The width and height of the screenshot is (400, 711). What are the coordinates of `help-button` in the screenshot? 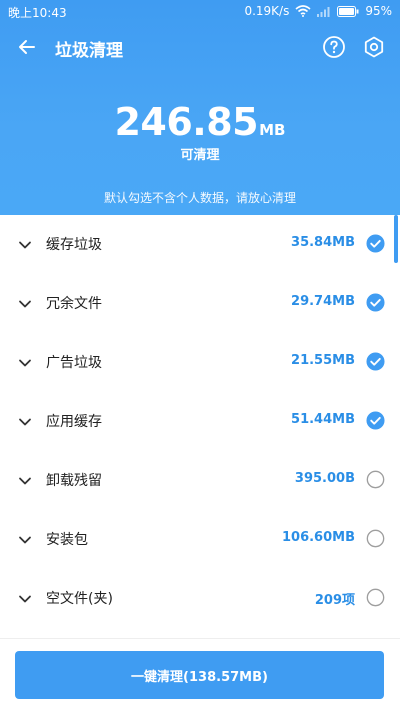 It's located at (334, 47).